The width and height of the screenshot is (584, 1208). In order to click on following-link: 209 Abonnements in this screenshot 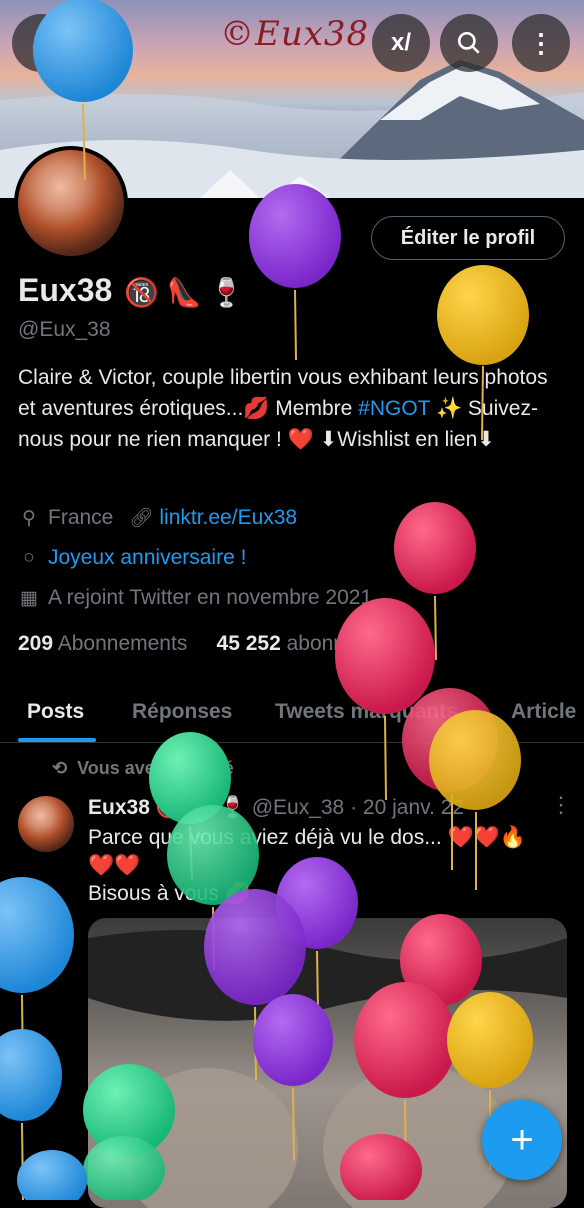, I will do `click(102, 643)`.